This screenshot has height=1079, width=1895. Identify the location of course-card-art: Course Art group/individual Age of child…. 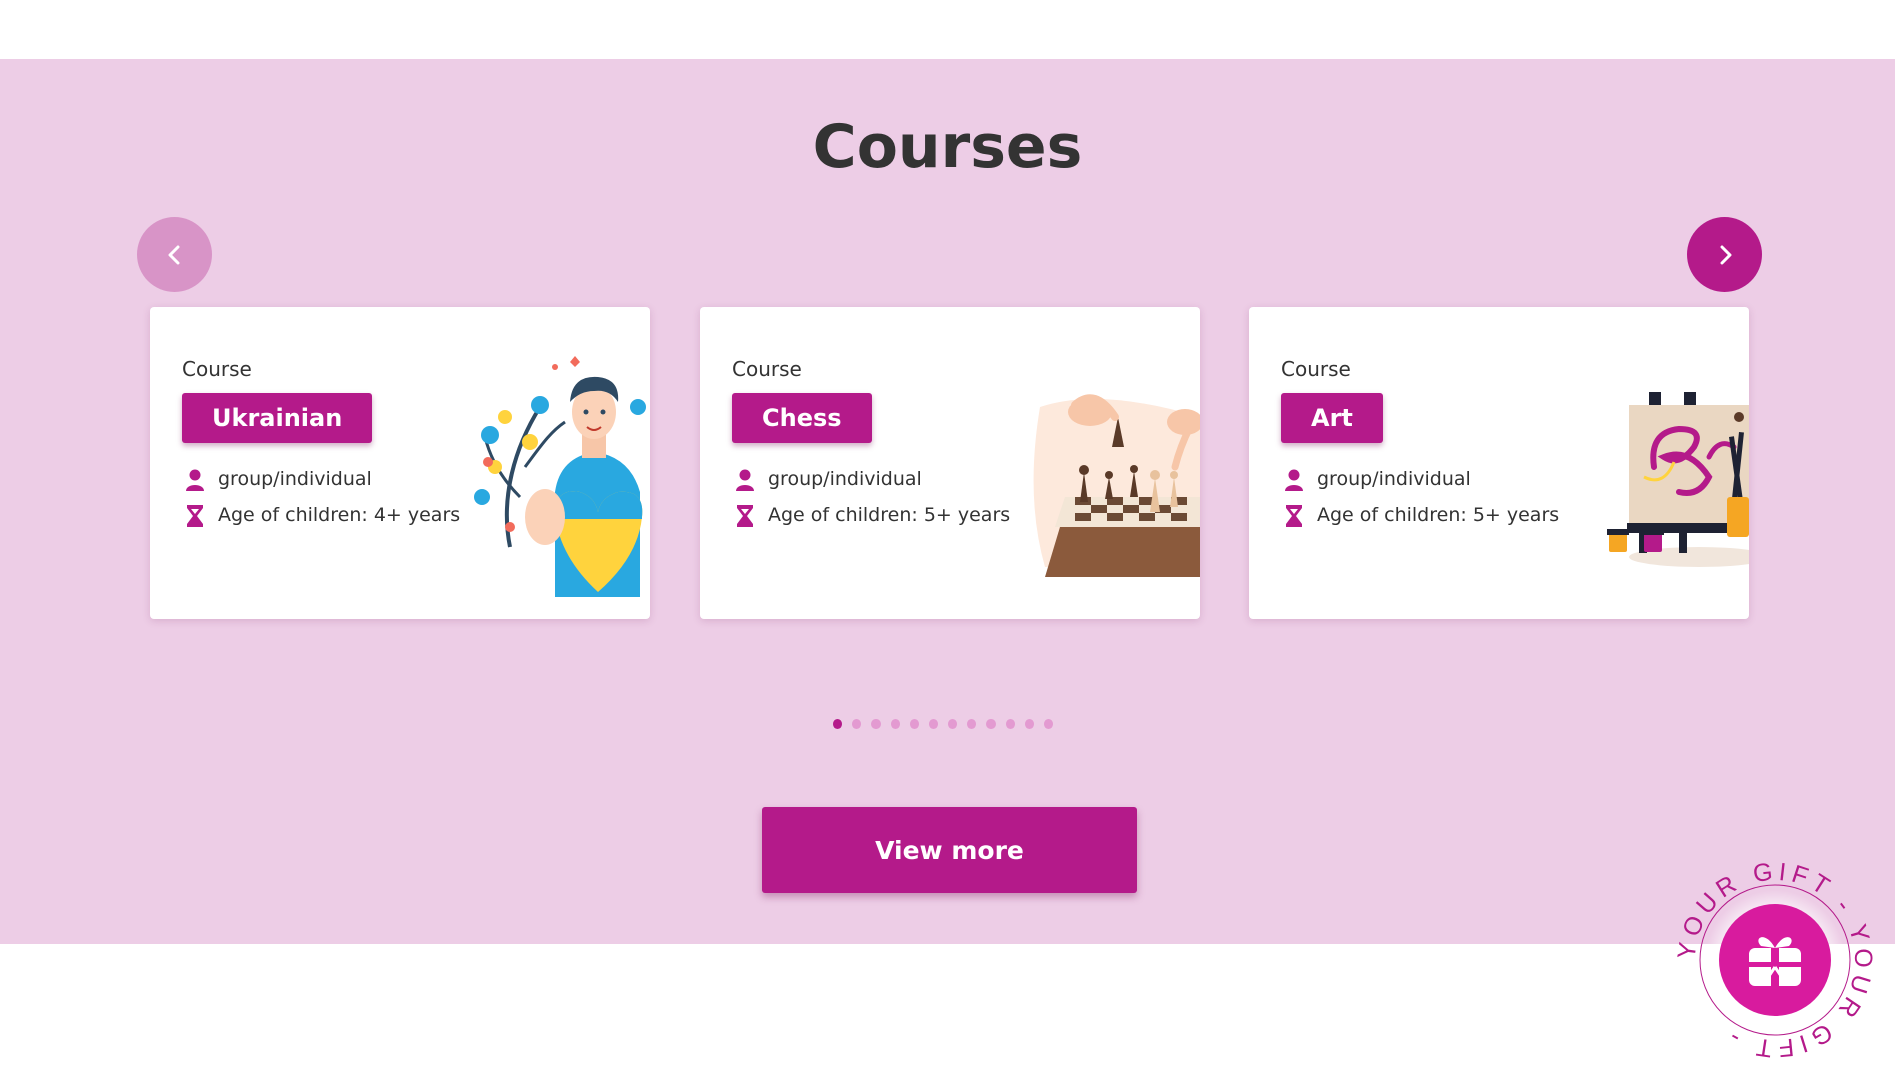
(1499, 463).